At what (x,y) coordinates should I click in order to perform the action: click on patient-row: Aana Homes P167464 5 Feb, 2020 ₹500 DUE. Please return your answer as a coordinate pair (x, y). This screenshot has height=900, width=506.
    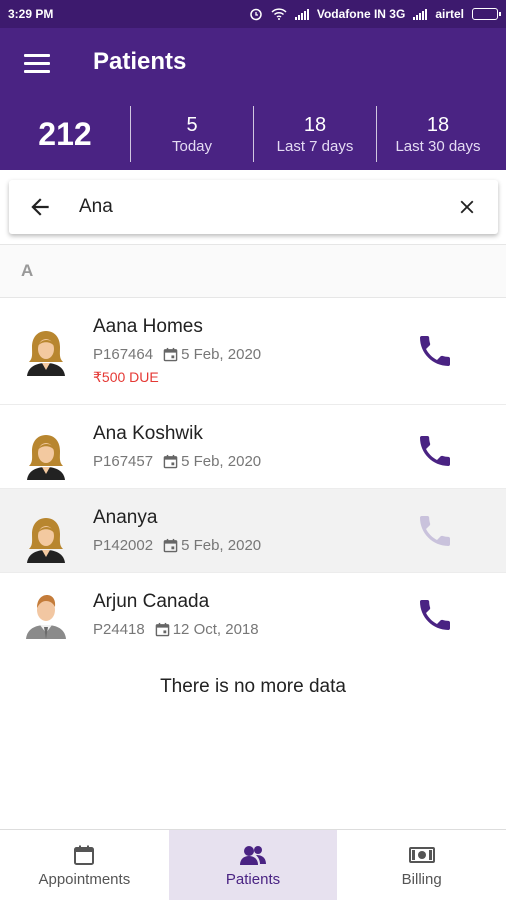
    Looking at the image, I should click on (253, 351).